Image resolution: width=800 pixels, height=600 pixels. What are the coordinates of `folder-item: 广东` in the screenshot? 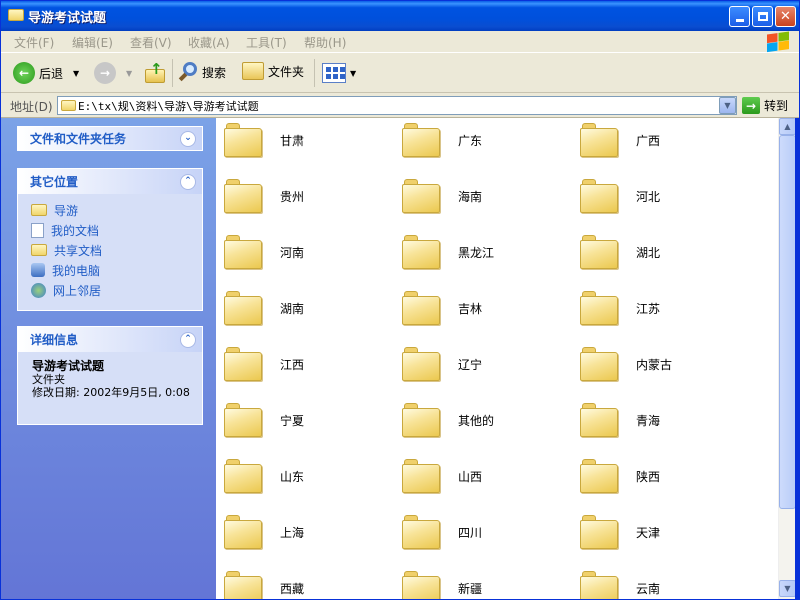 It's located at (487, 140).